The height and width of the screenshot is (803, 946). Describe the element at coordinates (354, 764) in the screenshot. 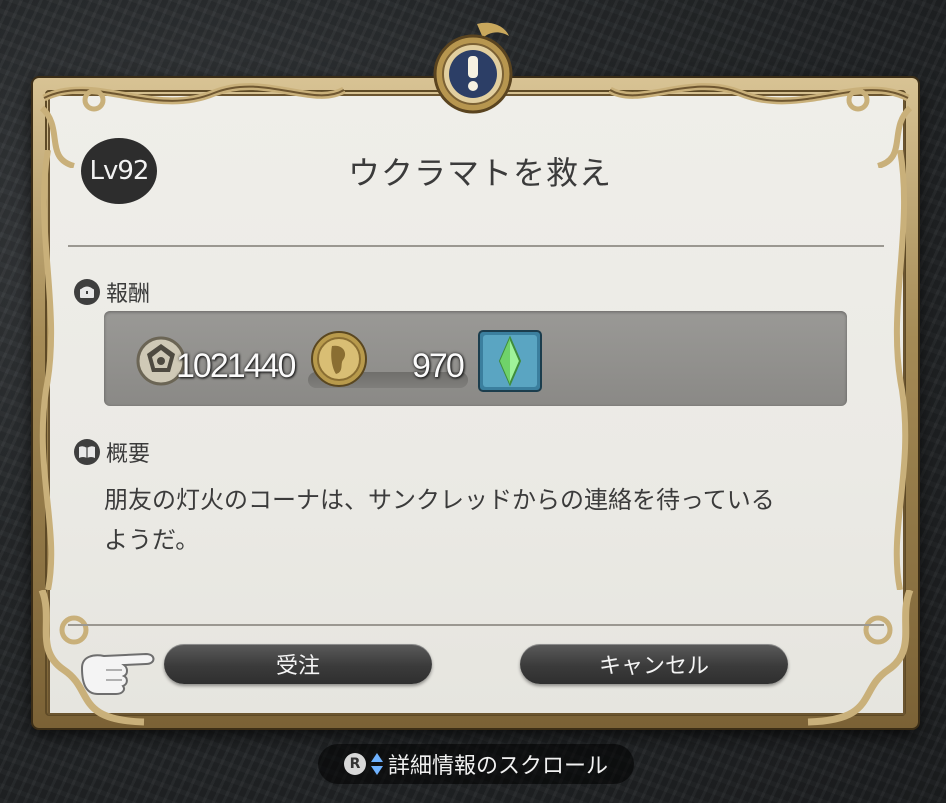

I see `r-button-icon: R` at that location.